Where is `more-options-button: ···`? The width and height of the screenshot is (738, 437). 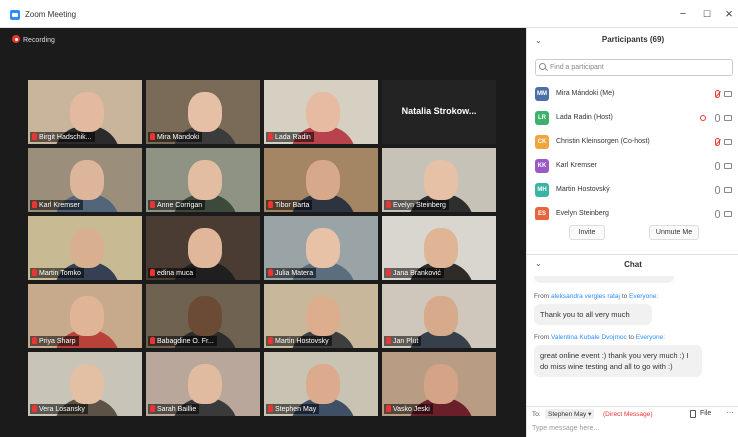 more-options-button: ··· is located at coordinates (730, 412).